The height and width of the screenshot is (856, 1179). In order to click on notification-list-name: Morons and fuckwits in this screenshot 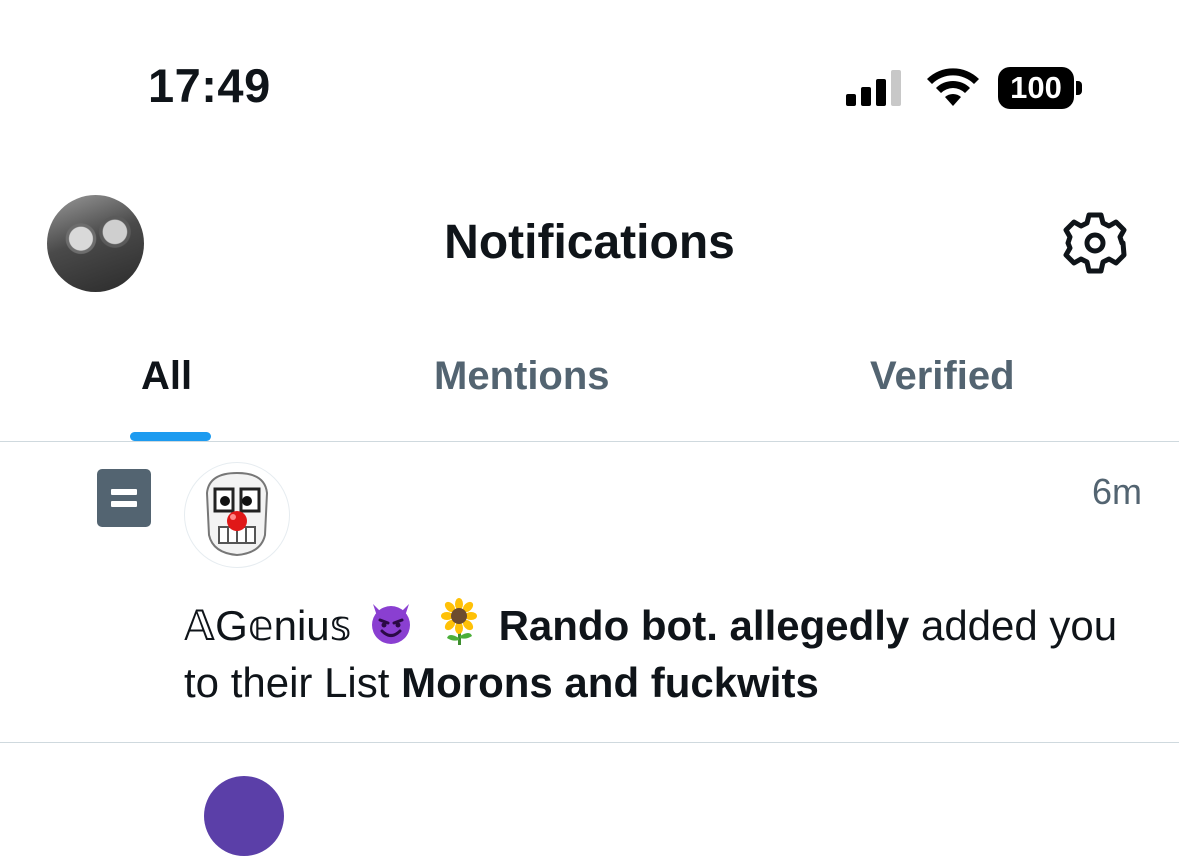, I will do `click(610, 682)`.